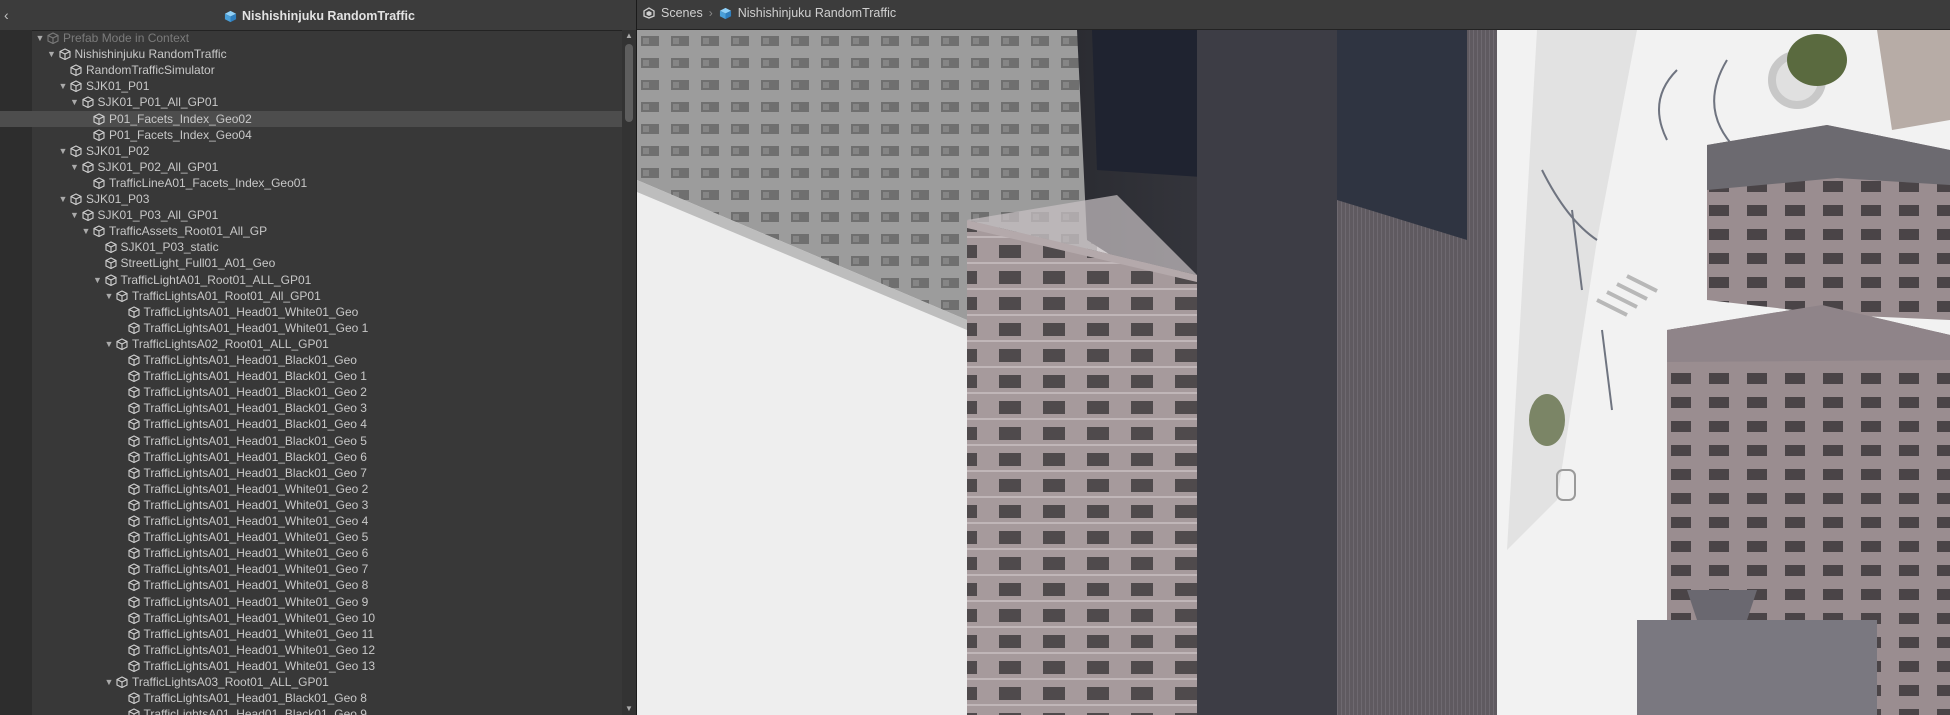  What do you see at coordinates (259, 633) in the screenshot?
I see `hierarchy-row-label: TrafficLightsA01_Head01_White01_Geo 11` at bounding box center [259, 633].